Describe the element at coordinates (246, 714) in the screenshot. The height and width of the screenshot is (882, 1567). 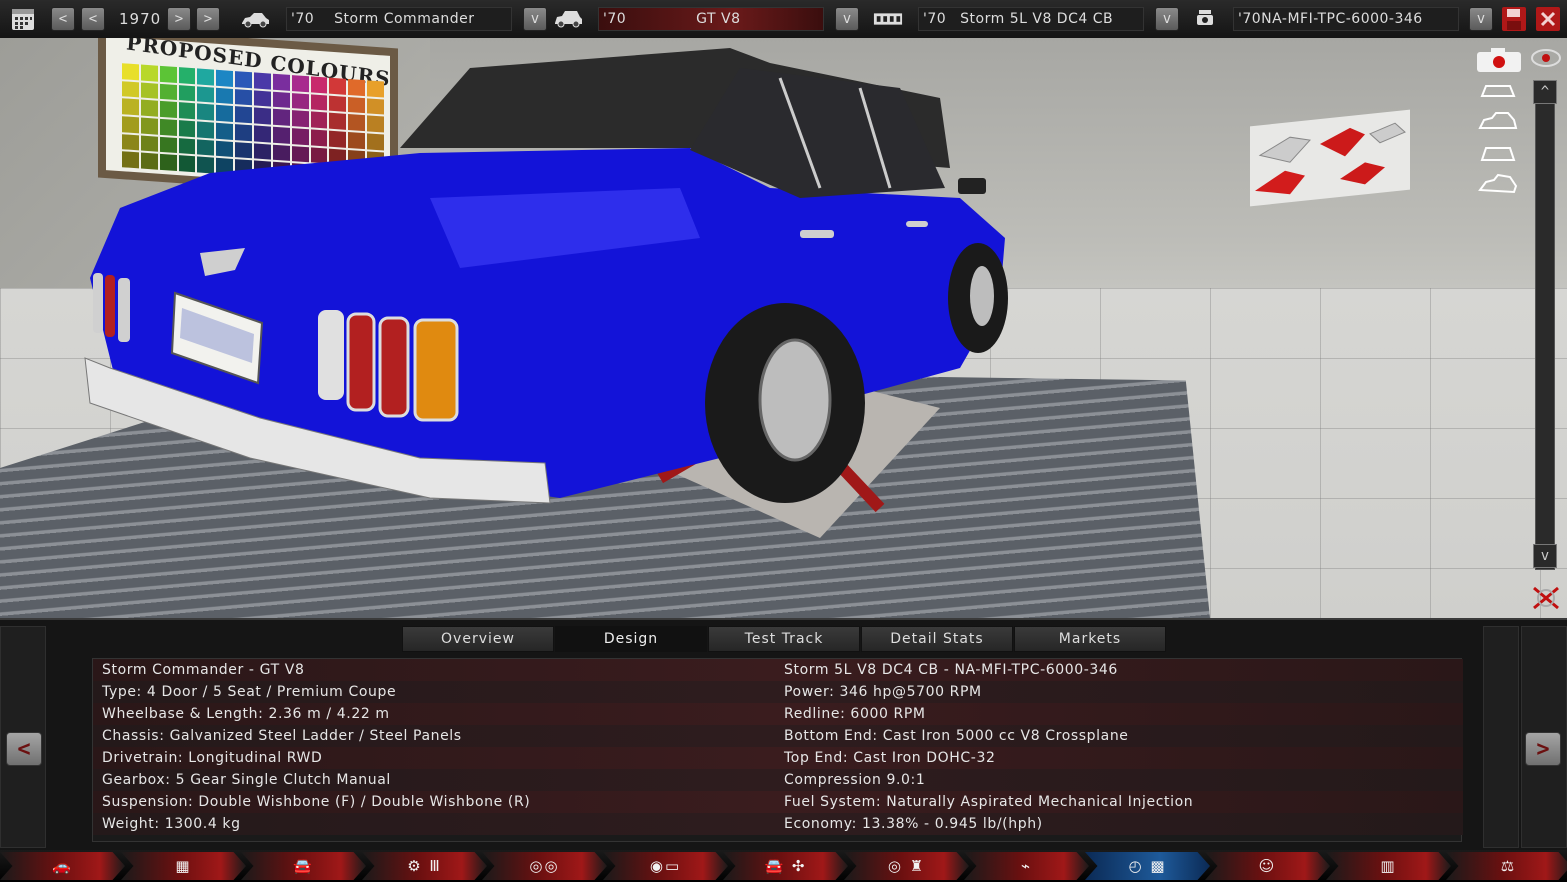
I see `car-wheelbase: Wheelbase & Length: 2.36 m / 4.22 m` at that location.